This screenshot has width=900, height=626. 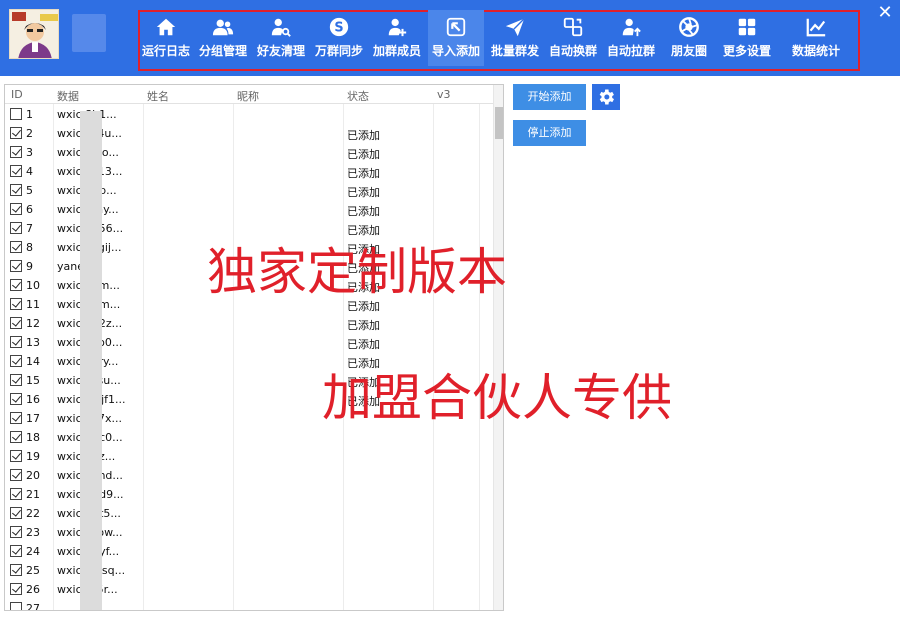 I want to click on col-name: 姓名, so click(x=158, y=96).